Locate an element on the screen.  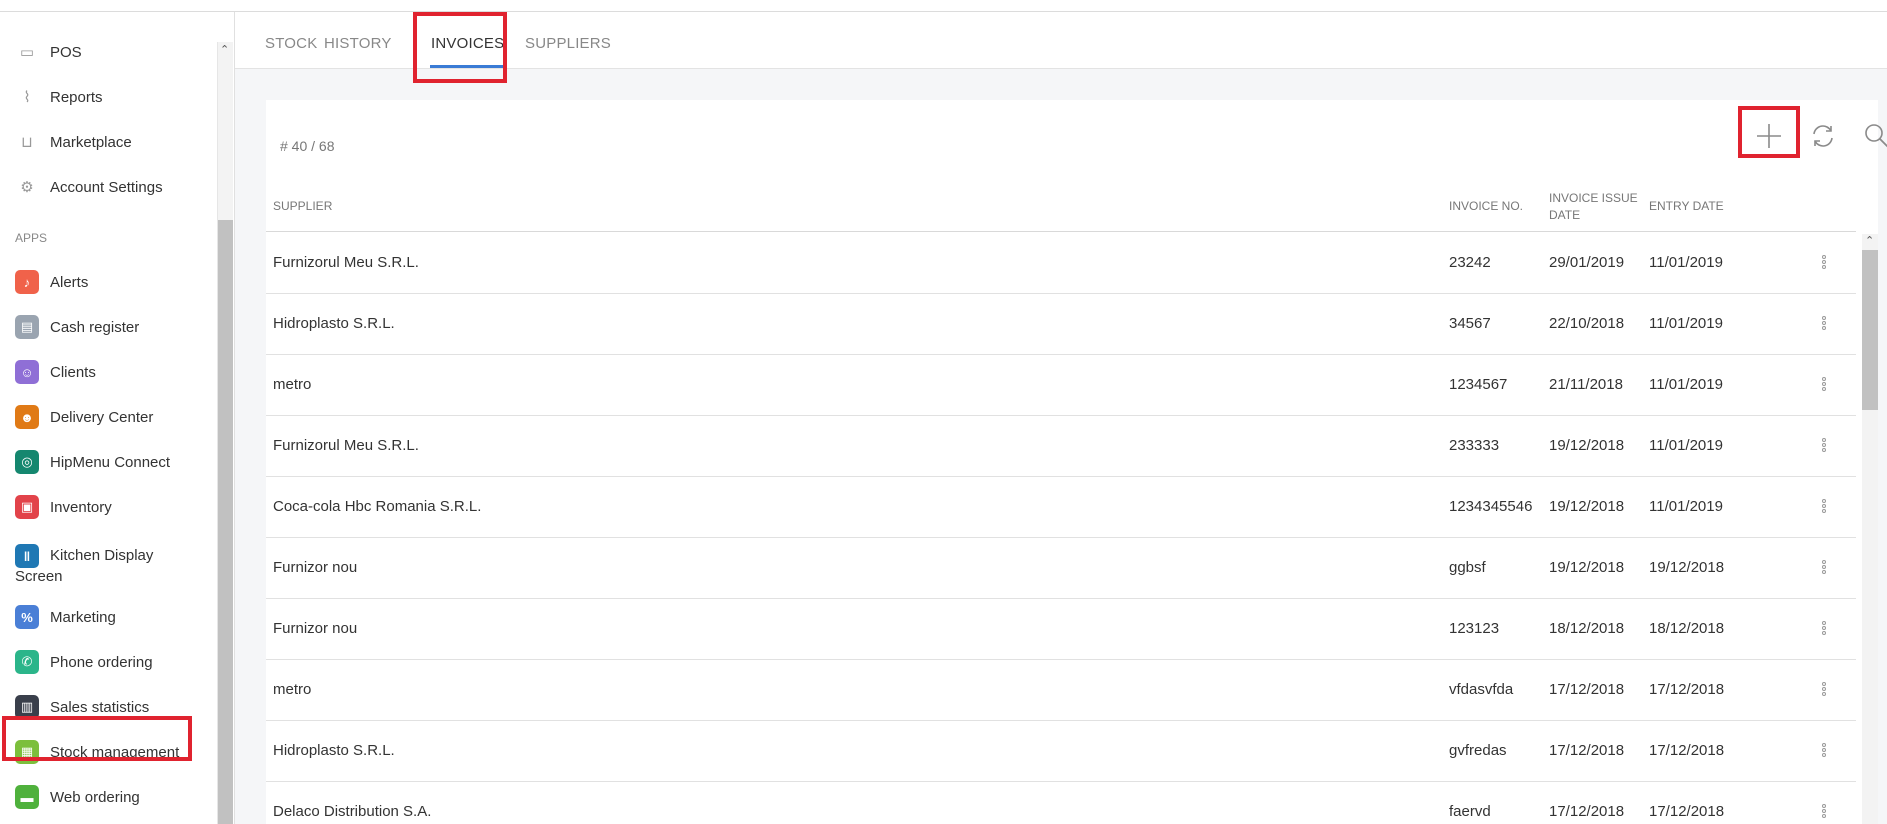
hipmenu-icon: ◎ is located at coordinates (27, 462).